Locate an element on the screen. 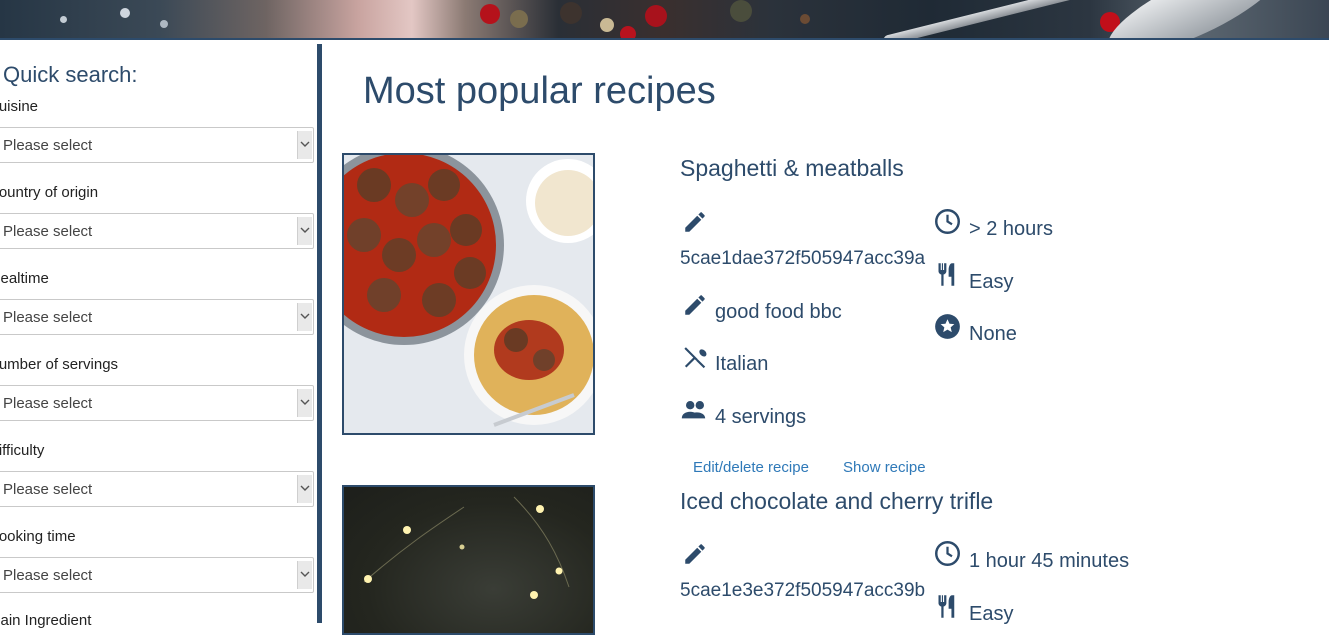 The height and width of the screenshot is (635, 1329). utensils-cross-icon is located at coordinates (695, 358).